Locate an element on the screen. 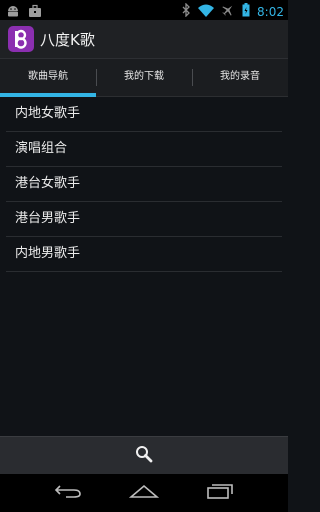 Image resolution: width=320 pixels, height=512 pixels. list-item: 港台男歌手 is located at coordinates (144, 219).